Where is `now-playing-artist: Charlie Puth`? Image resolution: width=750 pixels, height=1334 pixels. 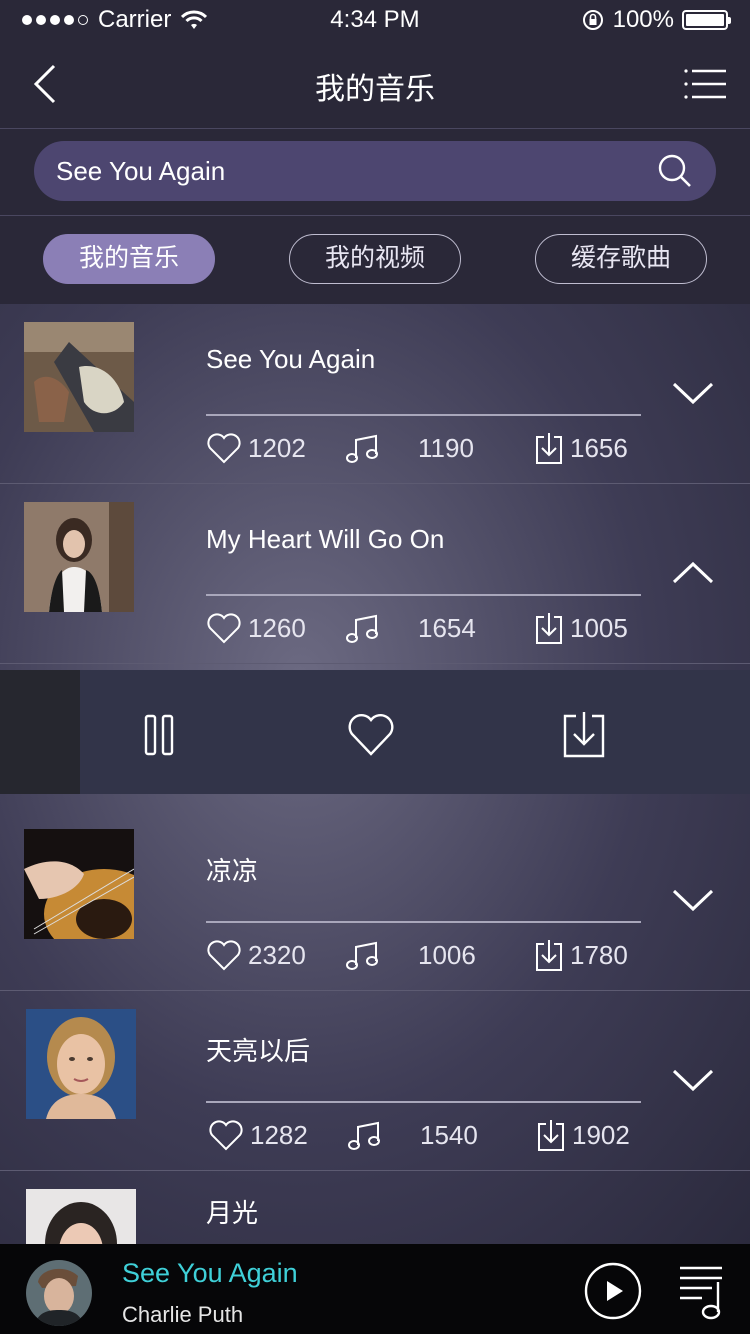
now-playing-artist: Charlie Puth is located at coordinates (183, 1314).